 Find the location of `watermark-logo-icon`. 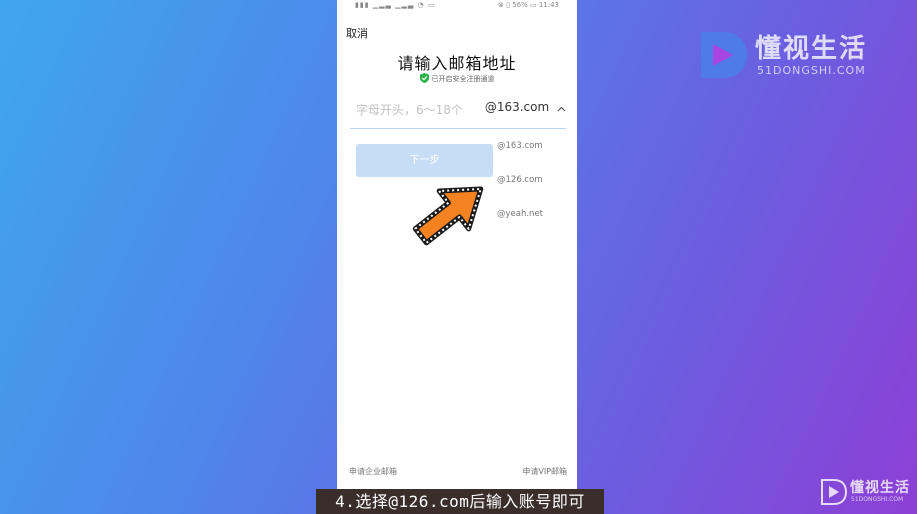

watermark-logo-icon is located at coordinates (834, 494).